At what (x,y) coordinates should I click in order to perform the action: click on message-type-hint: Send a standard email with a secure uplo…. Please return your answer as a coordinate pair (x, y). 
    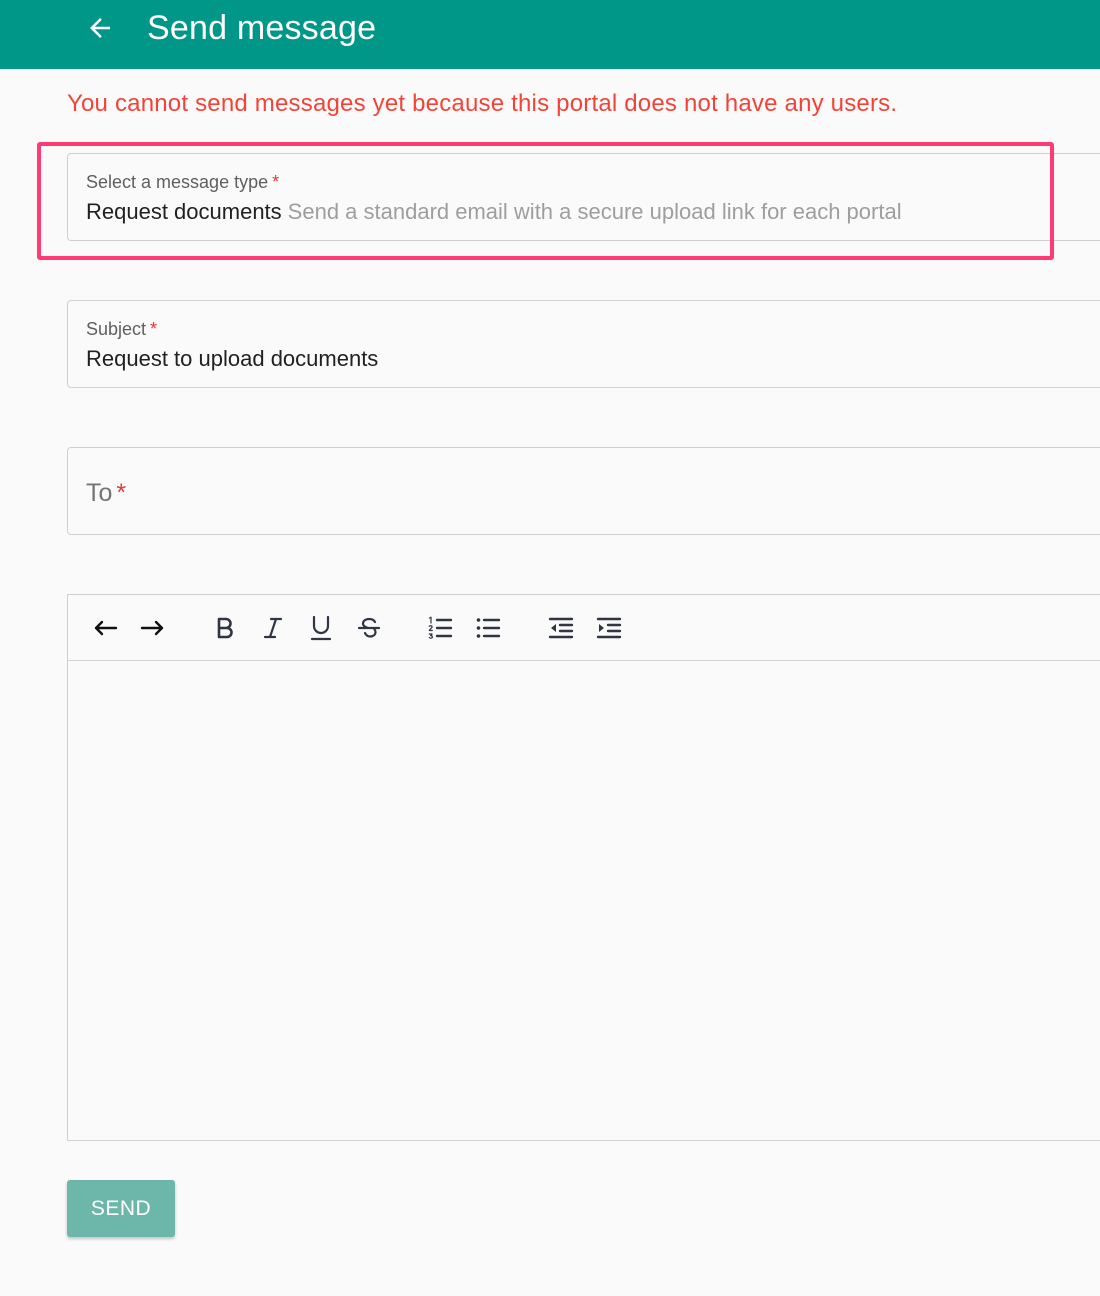
    Looking at the image, I should click on (594, 211).